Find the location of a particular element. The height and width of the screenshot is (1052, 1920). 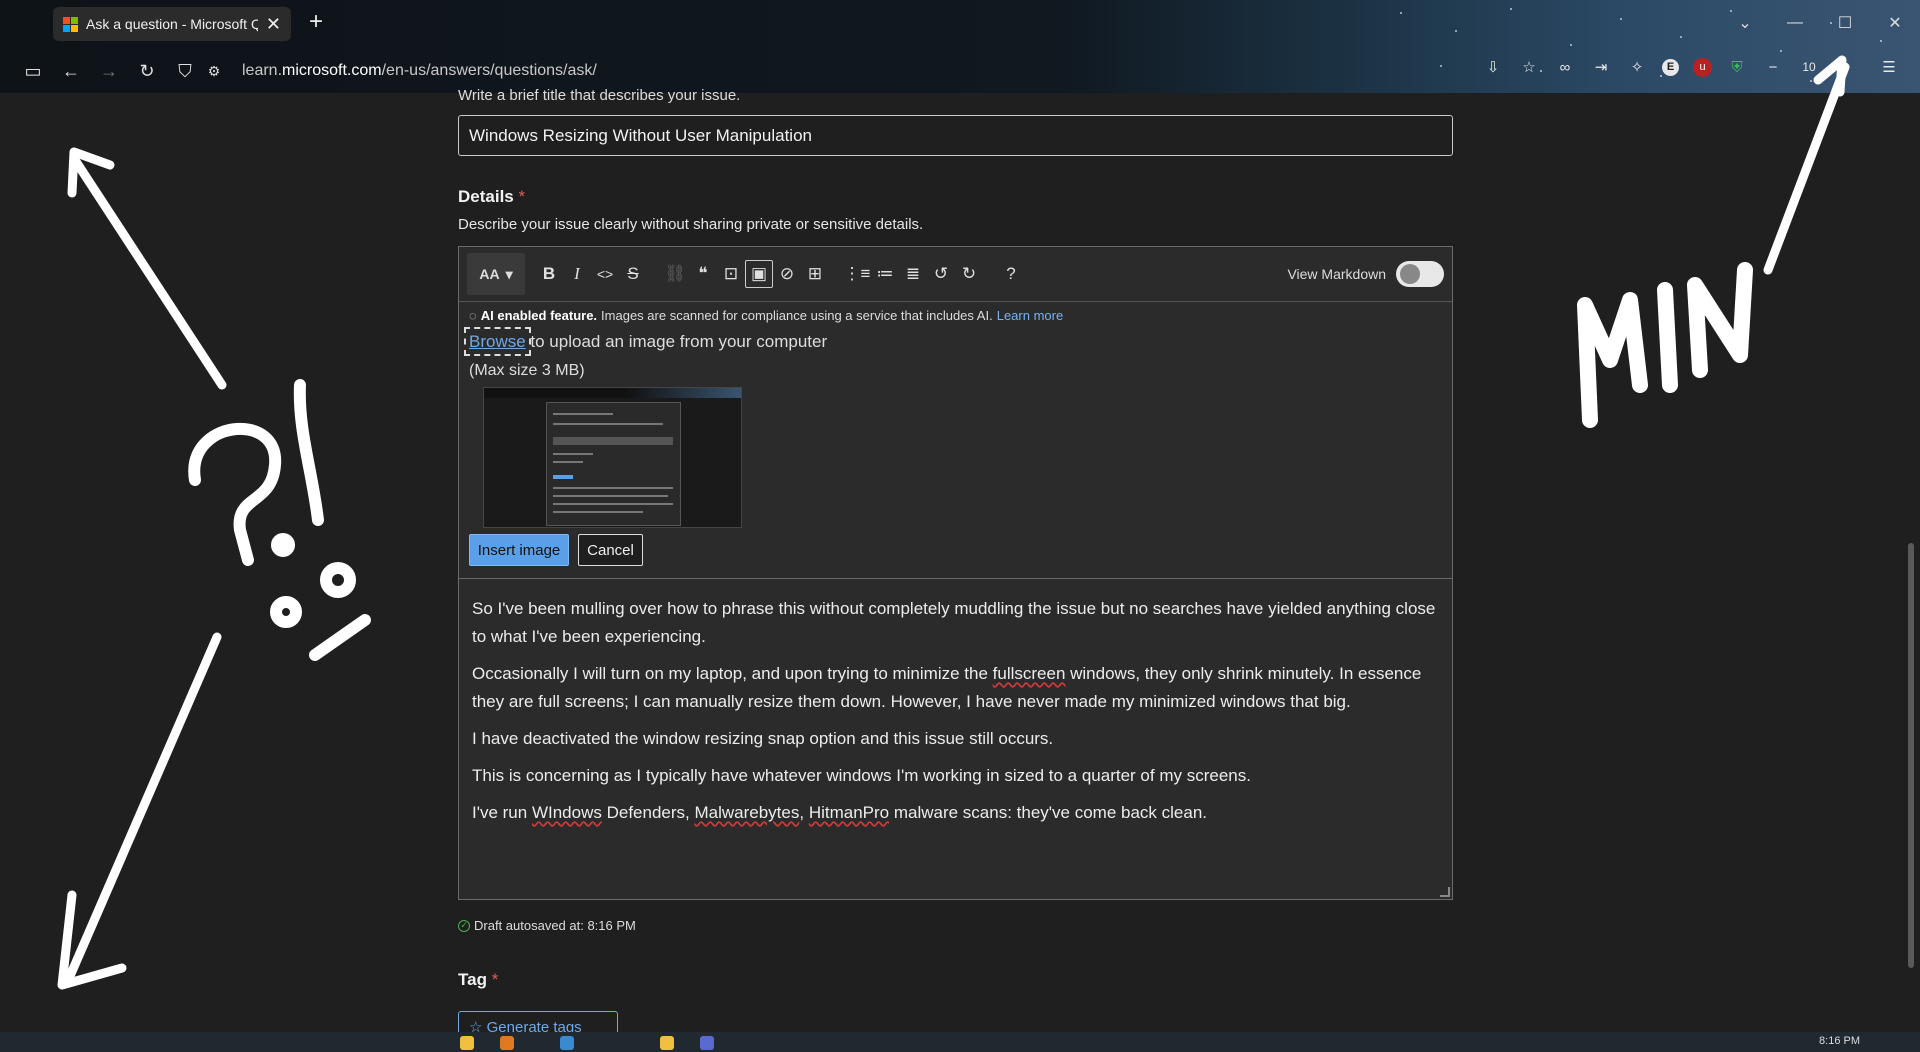

ublock-icon: u is located at coordinates (1702, 67).